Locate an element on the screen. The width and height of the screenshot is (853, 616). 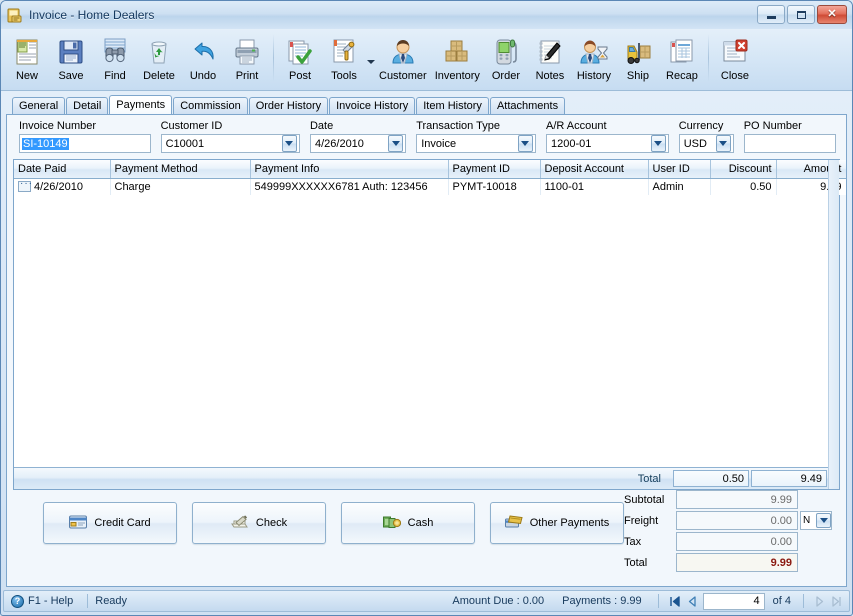
nav-first-button is located at coordinates (674, 601).